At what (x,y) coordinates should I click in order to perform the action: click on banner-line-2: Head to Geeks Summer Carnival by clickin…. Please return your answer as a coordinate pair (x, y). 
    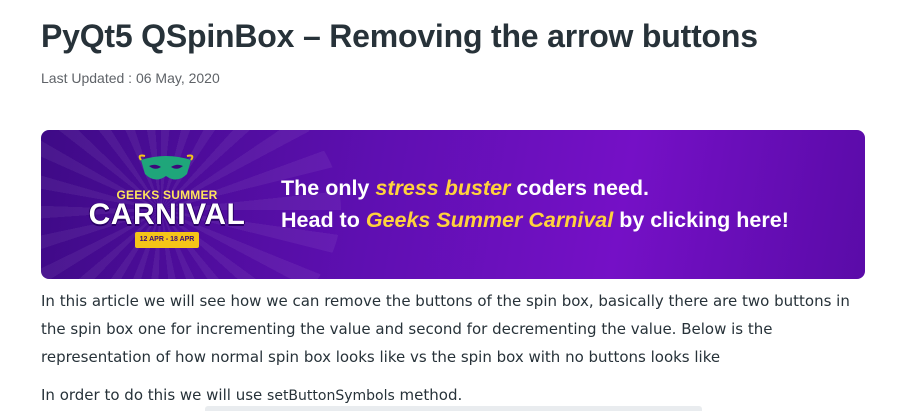
    Looking at the image, I should click on (566, 220).